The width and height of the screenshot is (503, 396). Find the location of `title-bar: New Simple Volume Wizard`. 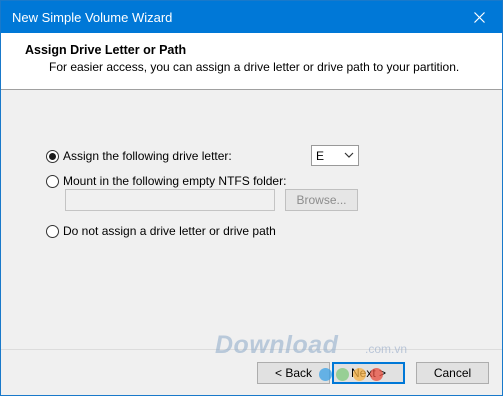

title-bar: New Simple Volume Wizard is located at coordinates (251, 17).